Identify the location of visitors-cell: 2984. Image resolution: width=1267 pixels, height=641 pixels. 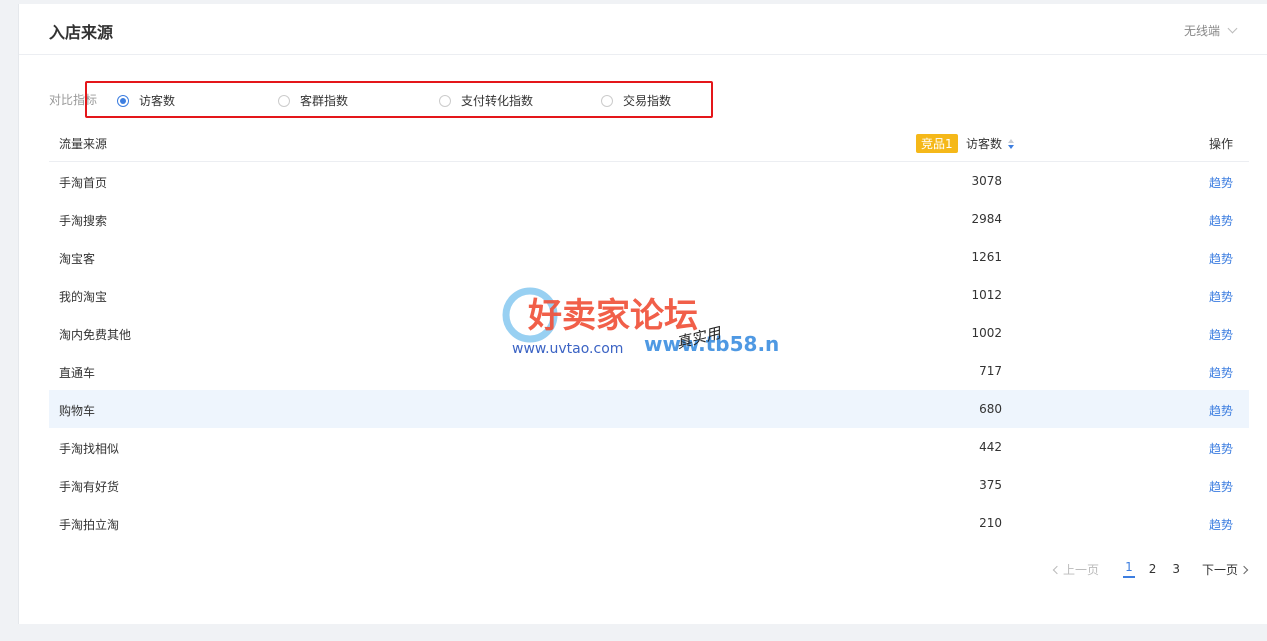
(986, 219).